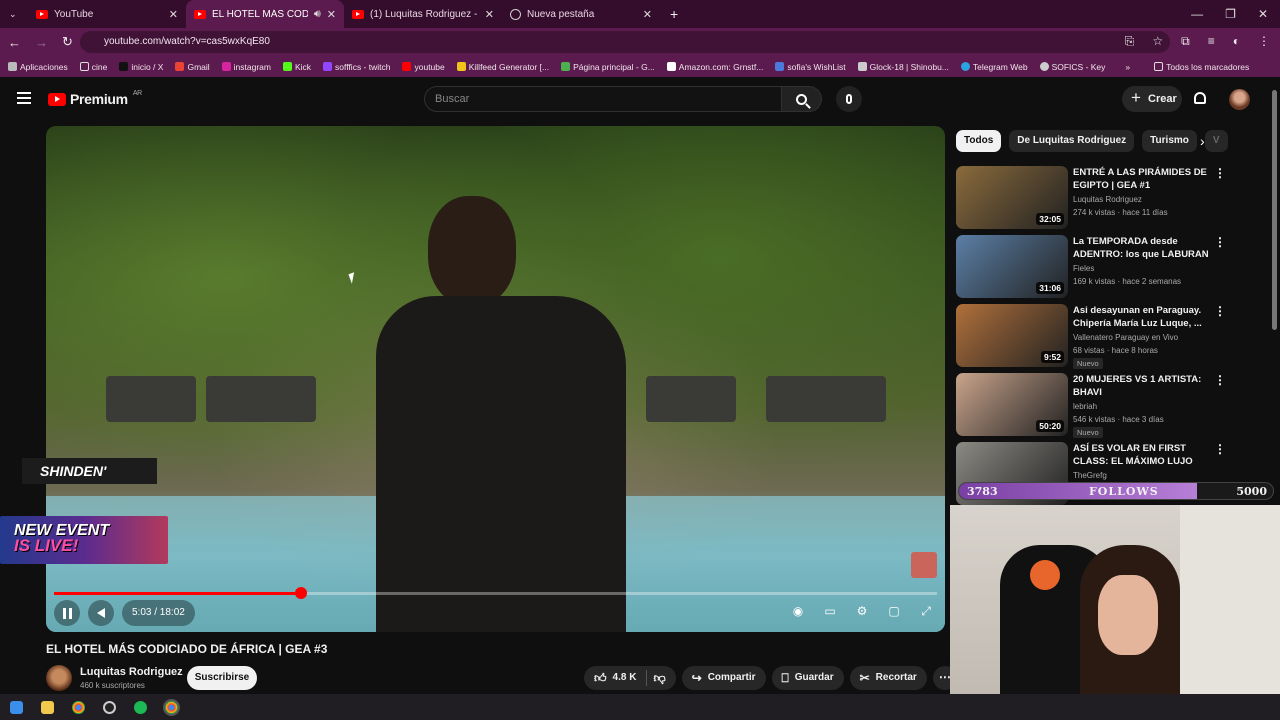  What do you see at coordinates (1200, 98) in the screenshot?
I see `notifications-icon` at bounding box center [1200, 98].